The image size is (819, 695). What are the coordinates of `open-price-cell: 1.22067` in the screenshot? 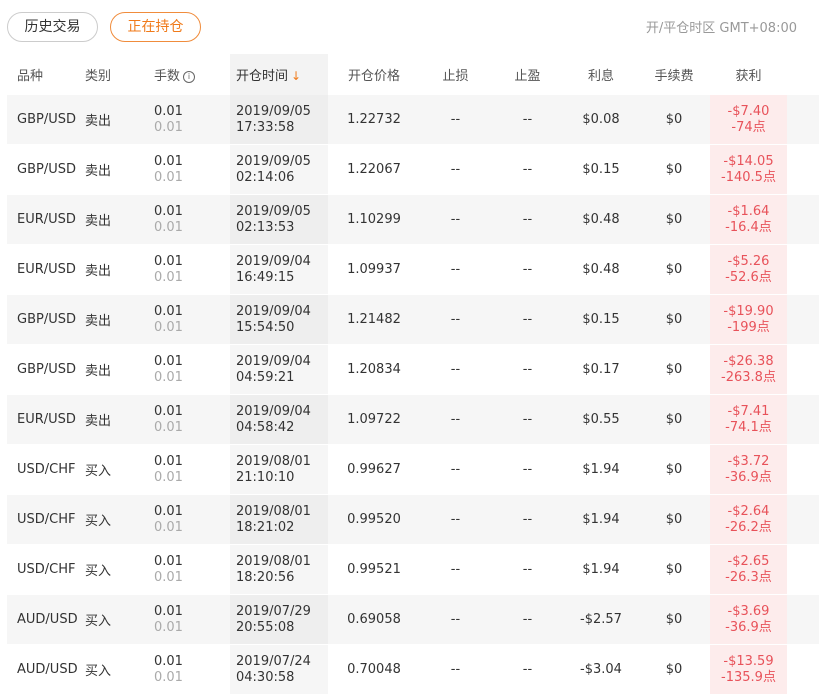 It's located at (374, 169).